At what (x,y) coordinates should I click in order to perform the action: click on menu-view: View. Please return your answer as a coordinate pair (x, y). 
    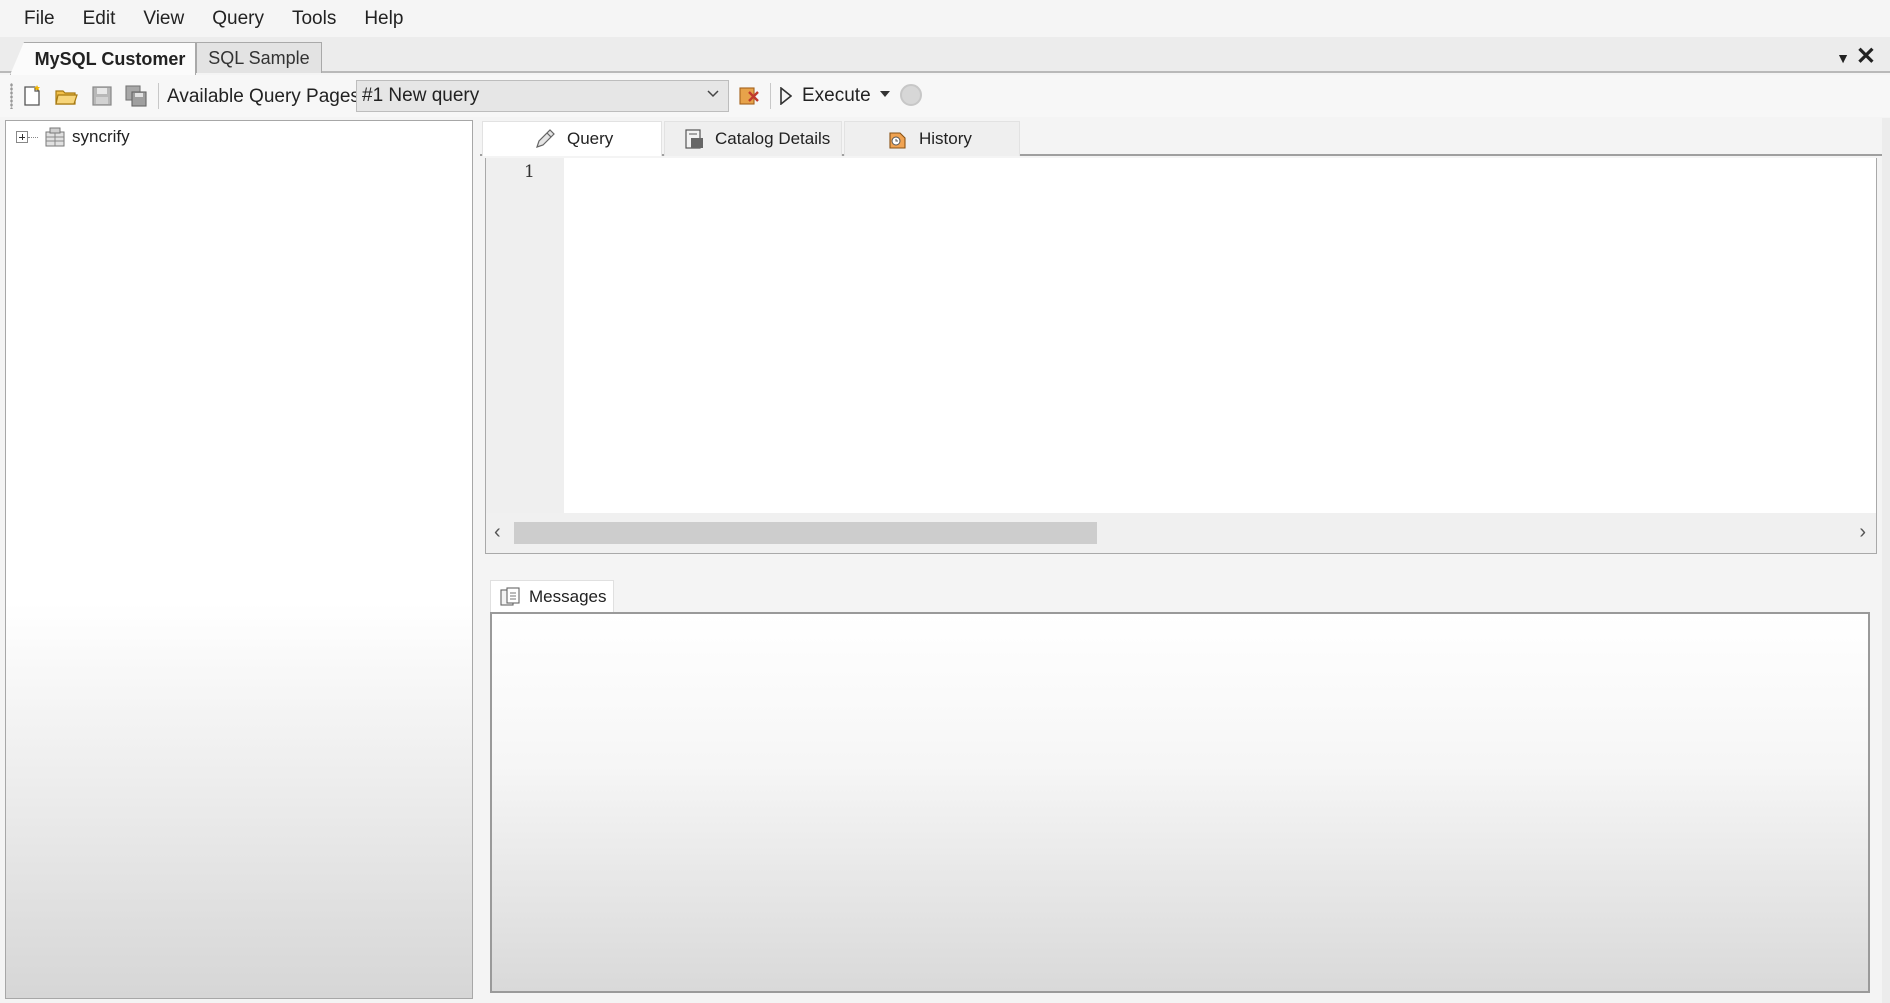
    Looking at the image, I should click on (163, 19).